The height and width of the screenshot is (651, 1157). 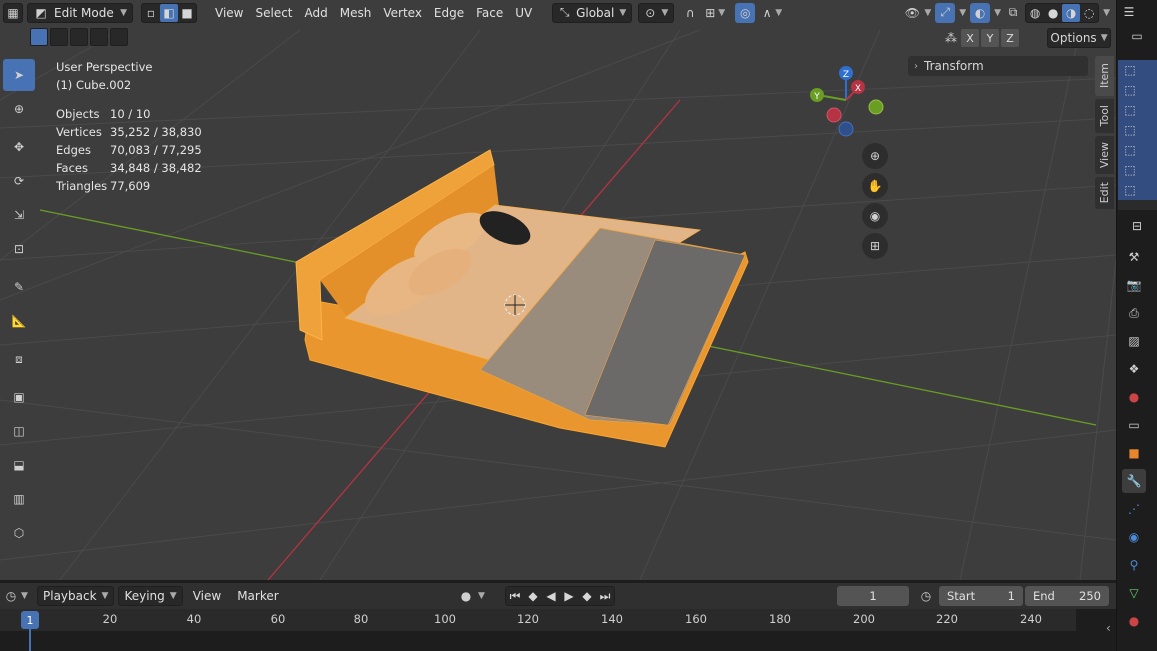 What do you see at coordinates (19, 75) in the screenshot?
I see `select-box-tool: ➤` at bounding box center [19, 75].